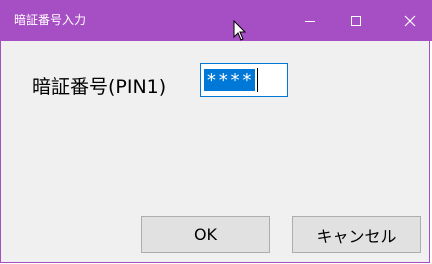 This screenshot has height=264, width=432. What do you see at coordinates (205, 234) in the screenshot?
I see `ok-button: OK` at bounding box center [205, 234].